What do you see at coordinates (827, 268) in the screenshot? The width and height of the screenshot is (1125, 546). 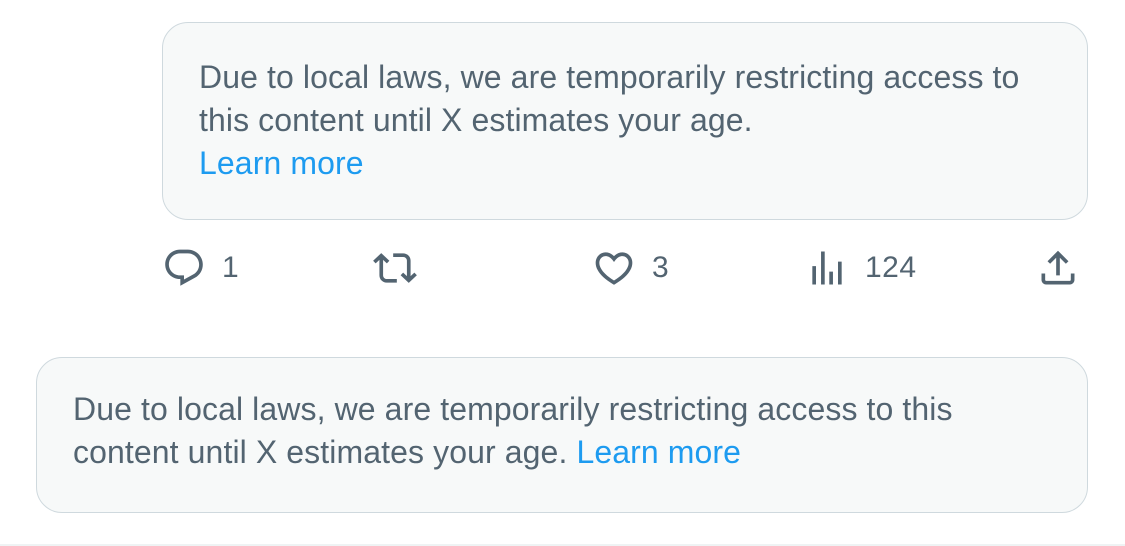 I see `views-icon` at bounding box center [827, 268].